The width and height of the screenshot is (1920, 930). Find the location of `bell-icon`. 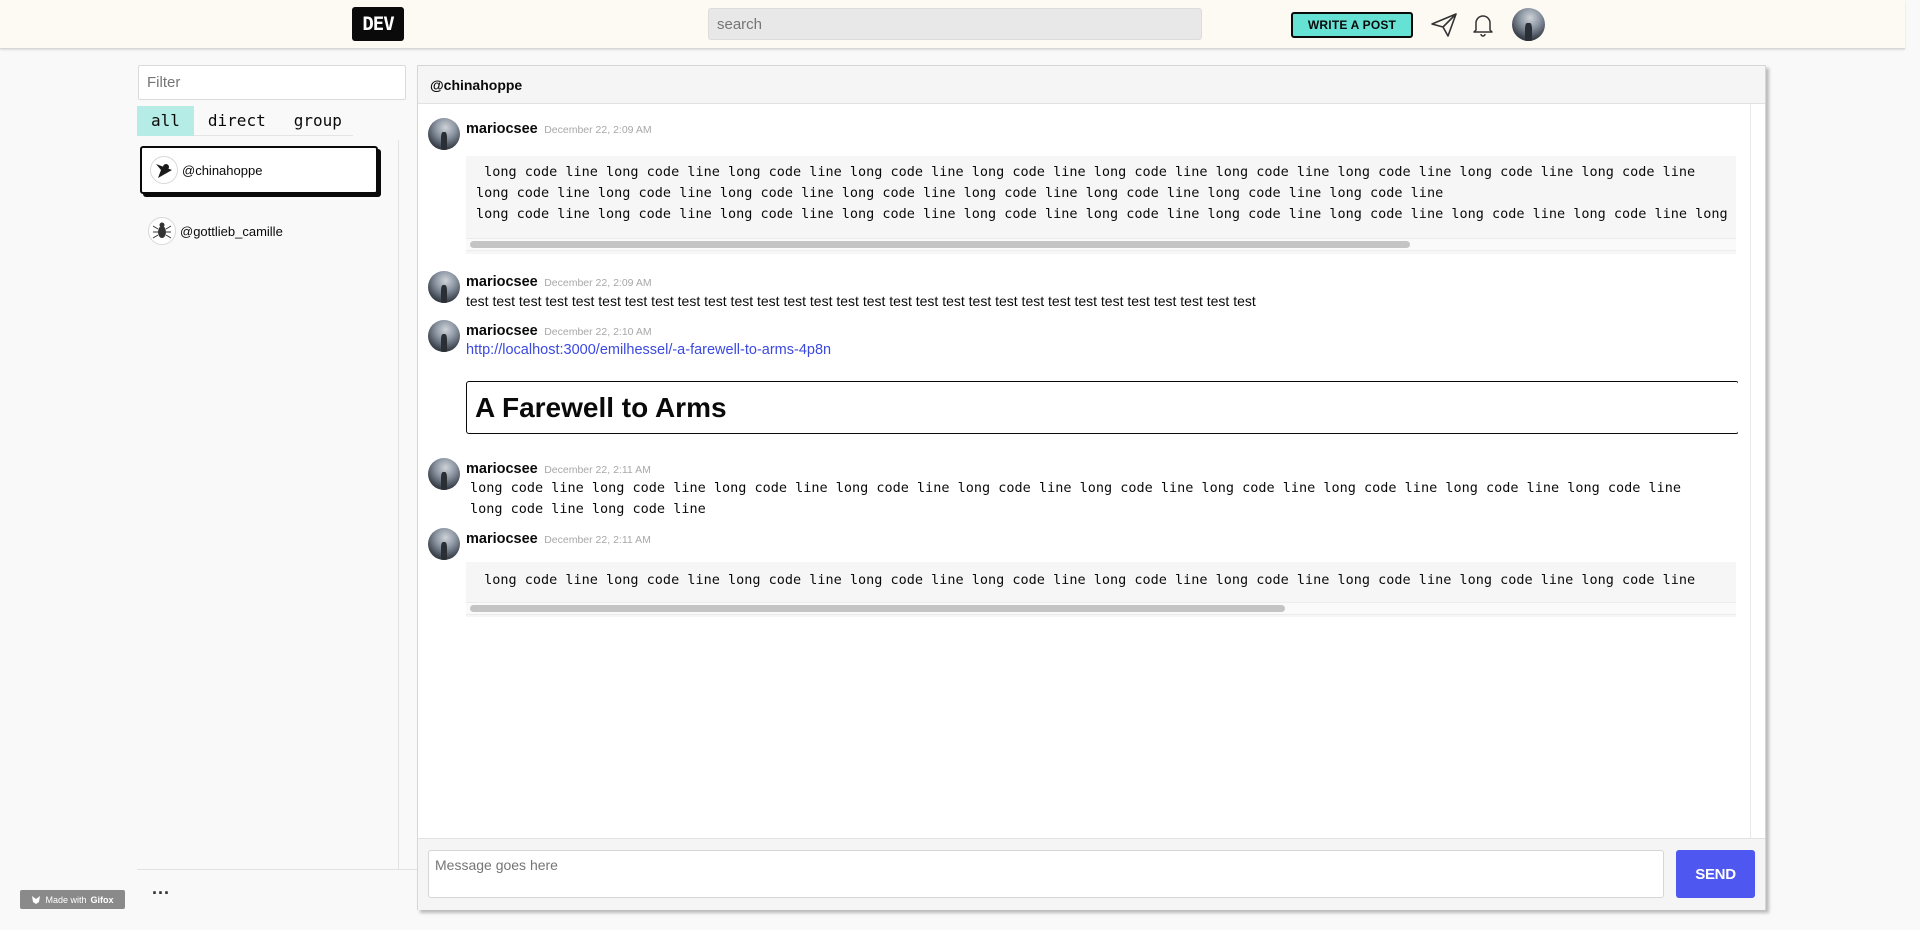

bell-icon is located at coordinates (1483, 25).